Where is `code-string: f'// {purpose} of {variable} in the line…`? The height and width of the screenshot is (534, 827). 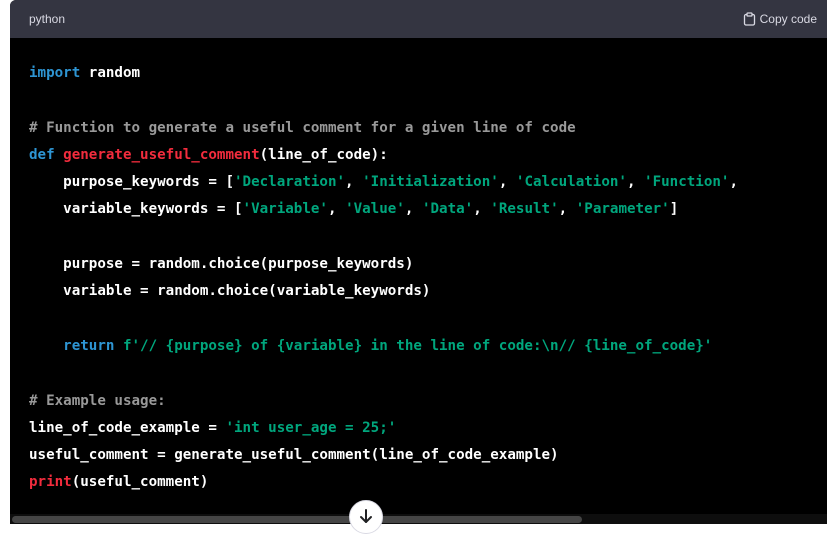 code-string: f'// {purpose} of {variable} in the line… is located at coordinates (417, 345).